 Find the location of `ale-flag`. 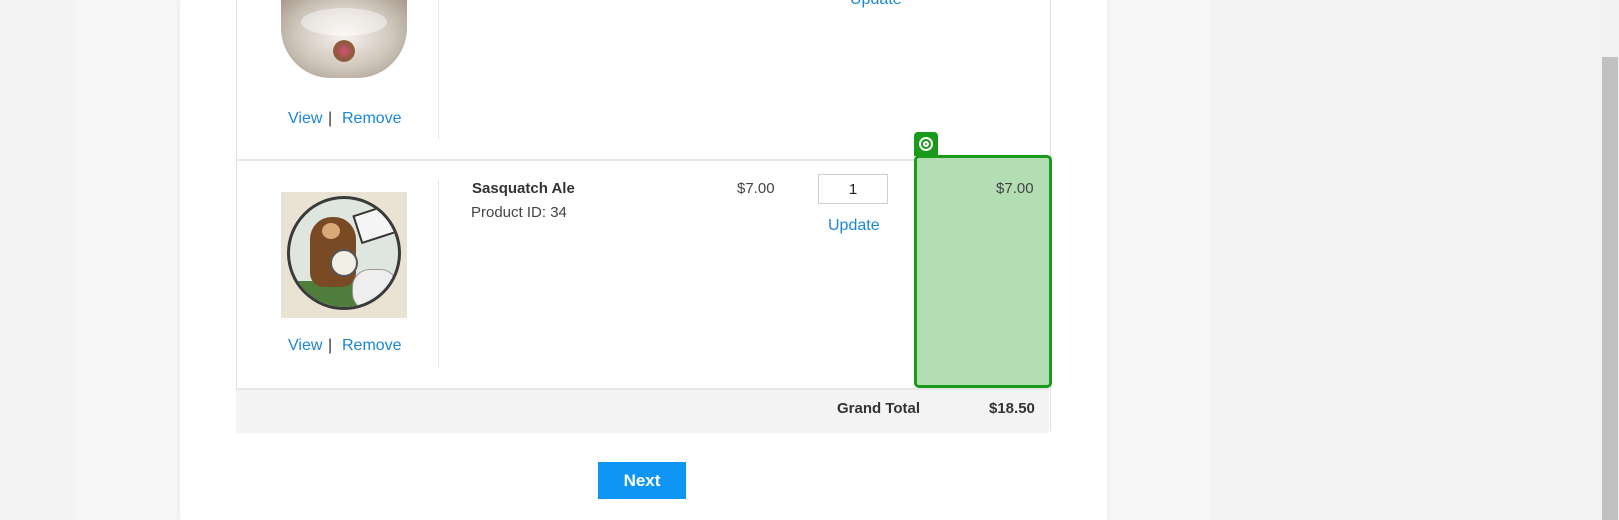

ale-flag is located at coordinates (375, 224).